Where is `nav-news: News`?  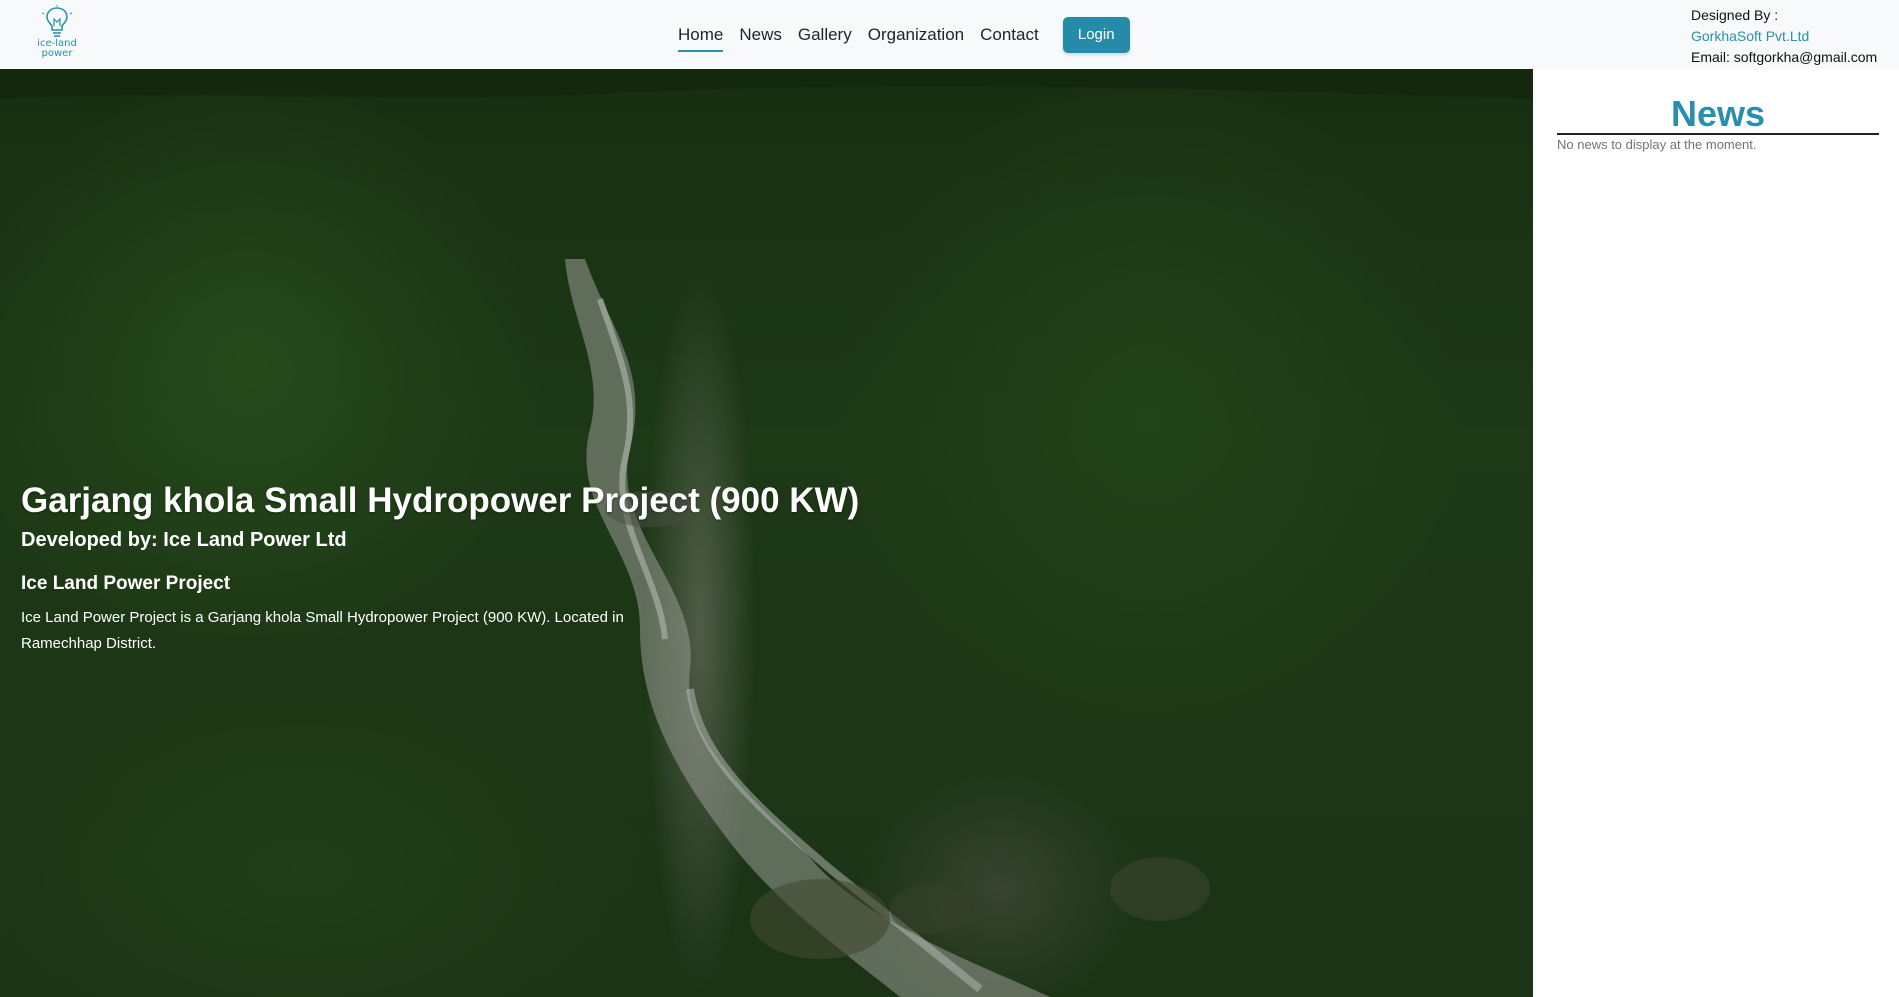
nav-news: News is located at coordinates (760, 35).